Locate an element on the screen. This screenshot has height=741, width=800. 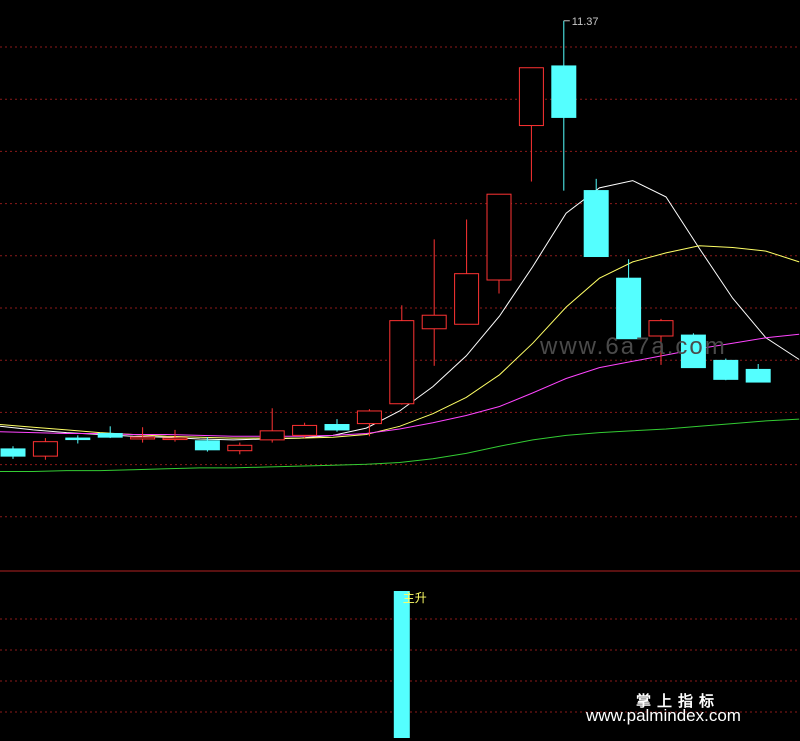
high-price-label: 11.37 is located at coordinates (585, 22).